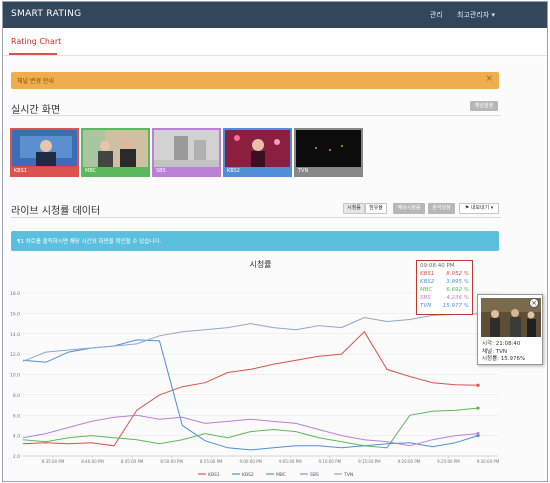 The width and height of the screenshot is (550, 483). I want to click on channel-thumb-sbs: SBS, so click(186, 152).